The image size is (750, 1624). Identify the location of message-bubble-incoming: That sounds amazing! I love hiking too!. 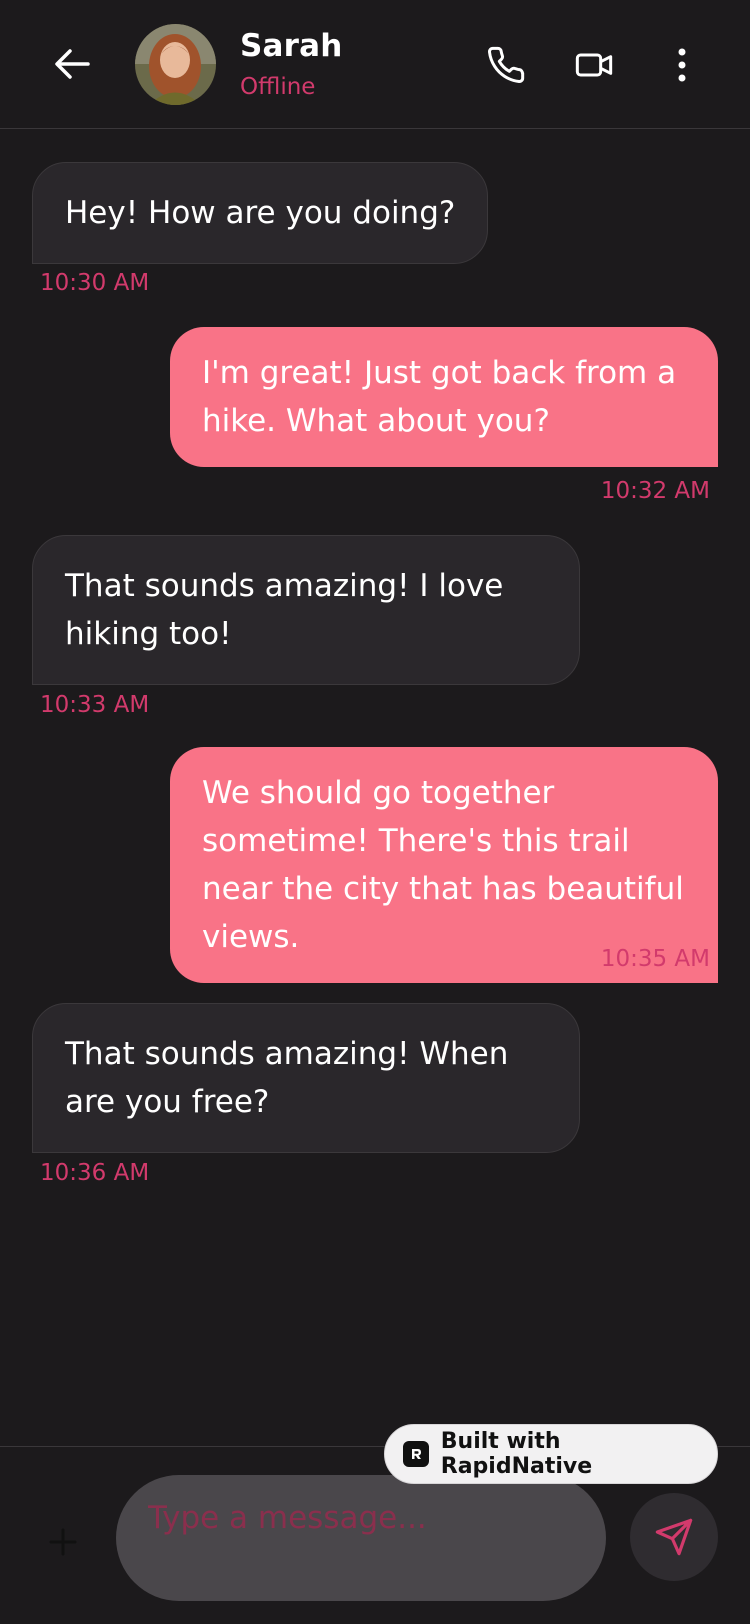
(306, 610).